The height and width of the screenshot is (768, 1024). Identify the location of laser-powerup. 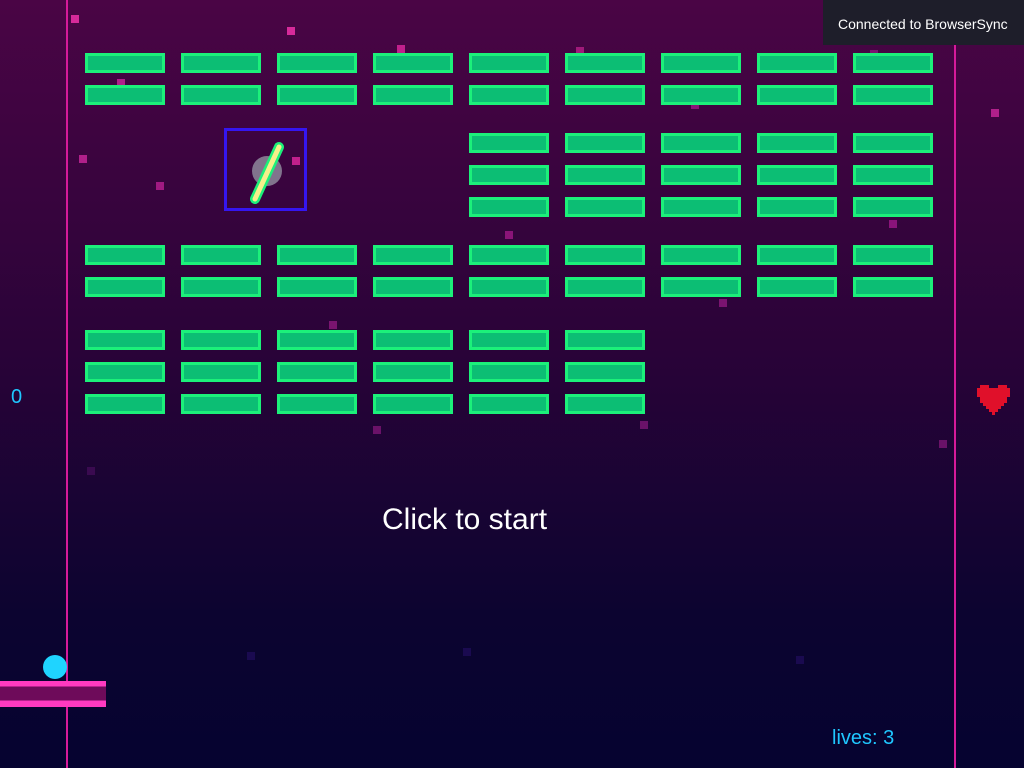
(265, 169).